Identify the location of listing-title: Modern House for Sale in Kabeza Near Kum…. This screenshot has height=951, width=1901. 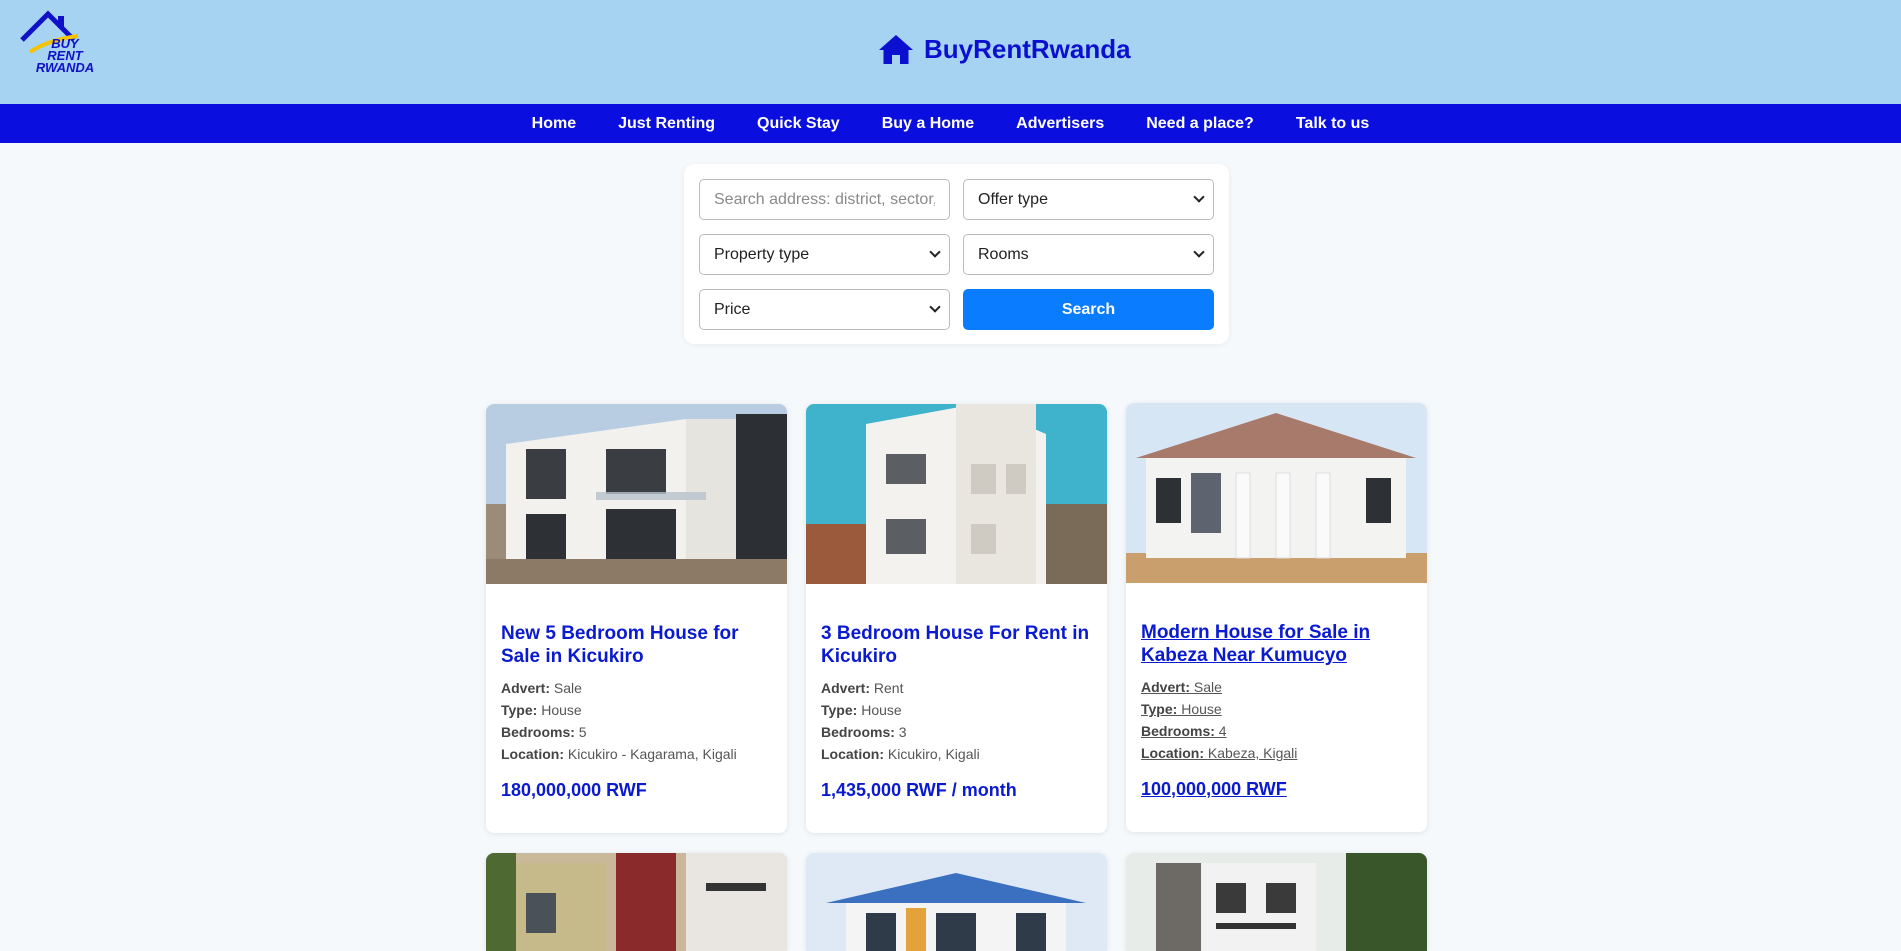
(1276, 644).